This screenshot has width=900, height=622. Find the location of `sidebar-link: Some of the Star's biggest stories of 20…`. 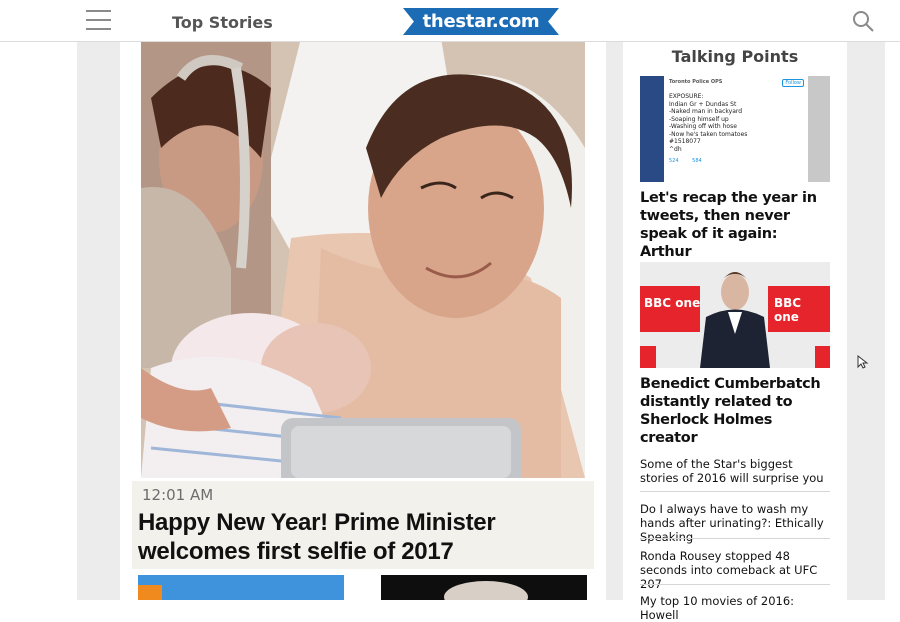

sidebar-link: Some of the Star's biggest stories of 20… is located at coordinates (735, 471).